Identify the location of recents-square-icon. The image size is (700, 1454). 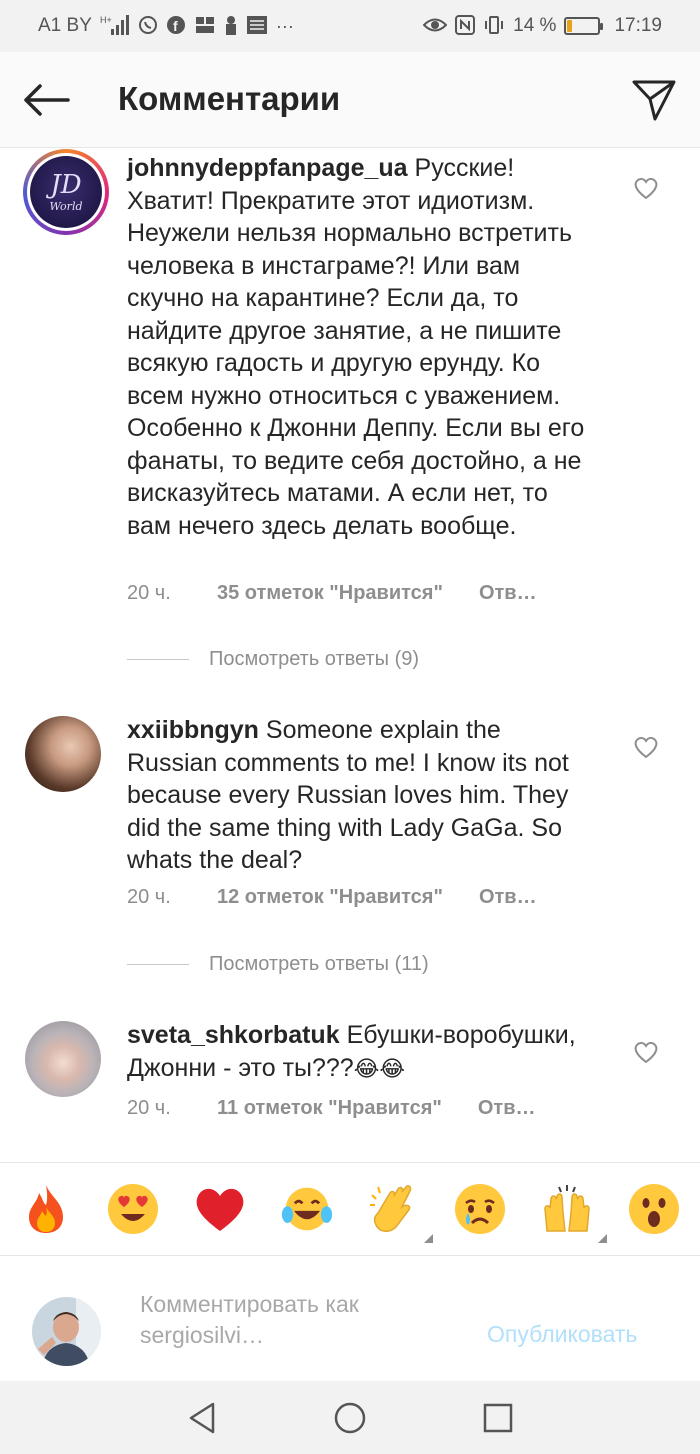
(498, 1417).